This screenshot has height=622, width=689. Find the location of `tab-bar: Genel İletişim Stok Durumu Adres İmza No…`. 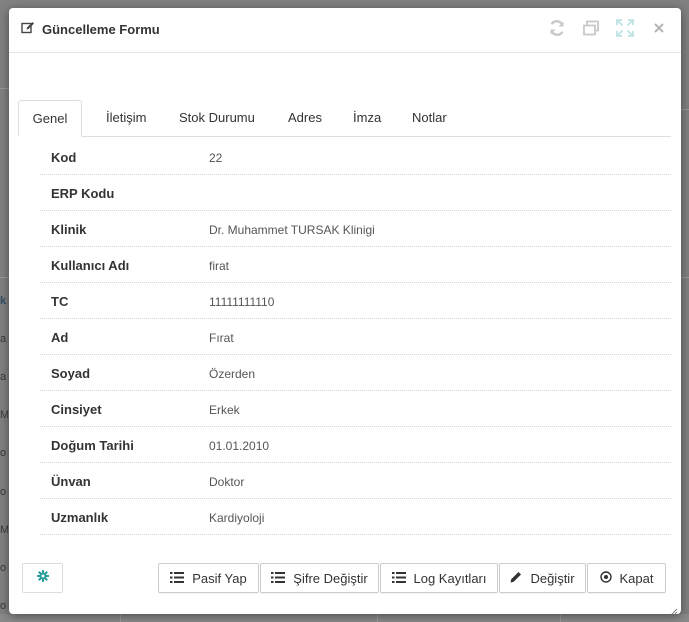

tab-bar: Genel İletişim Stok Durumu Adres İmza No… is located at coordinates (344, 118).